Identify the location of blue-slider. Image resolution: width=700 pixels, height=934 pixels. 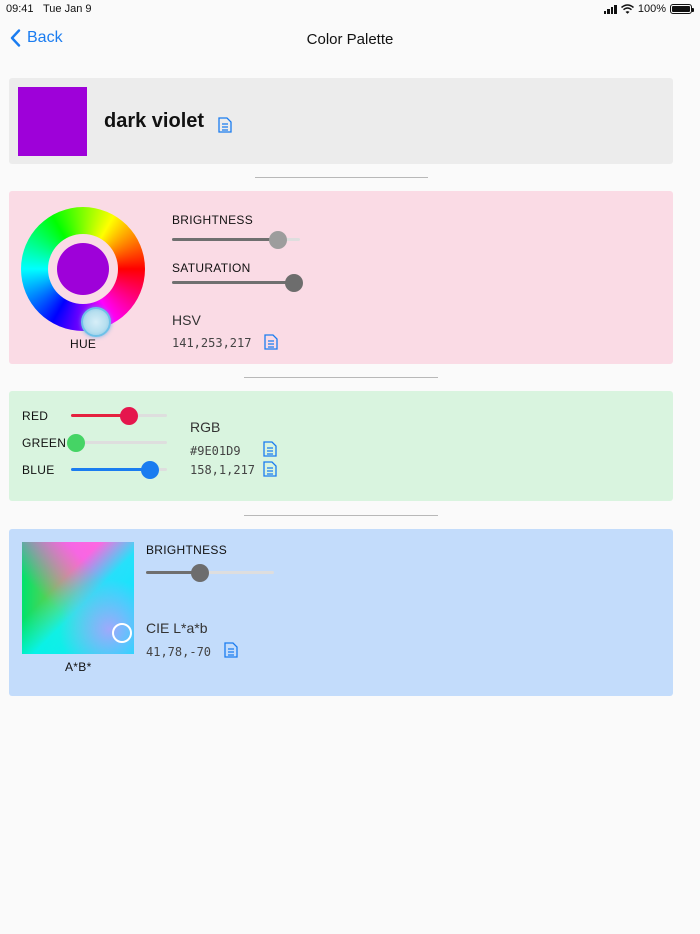
(119, 469).